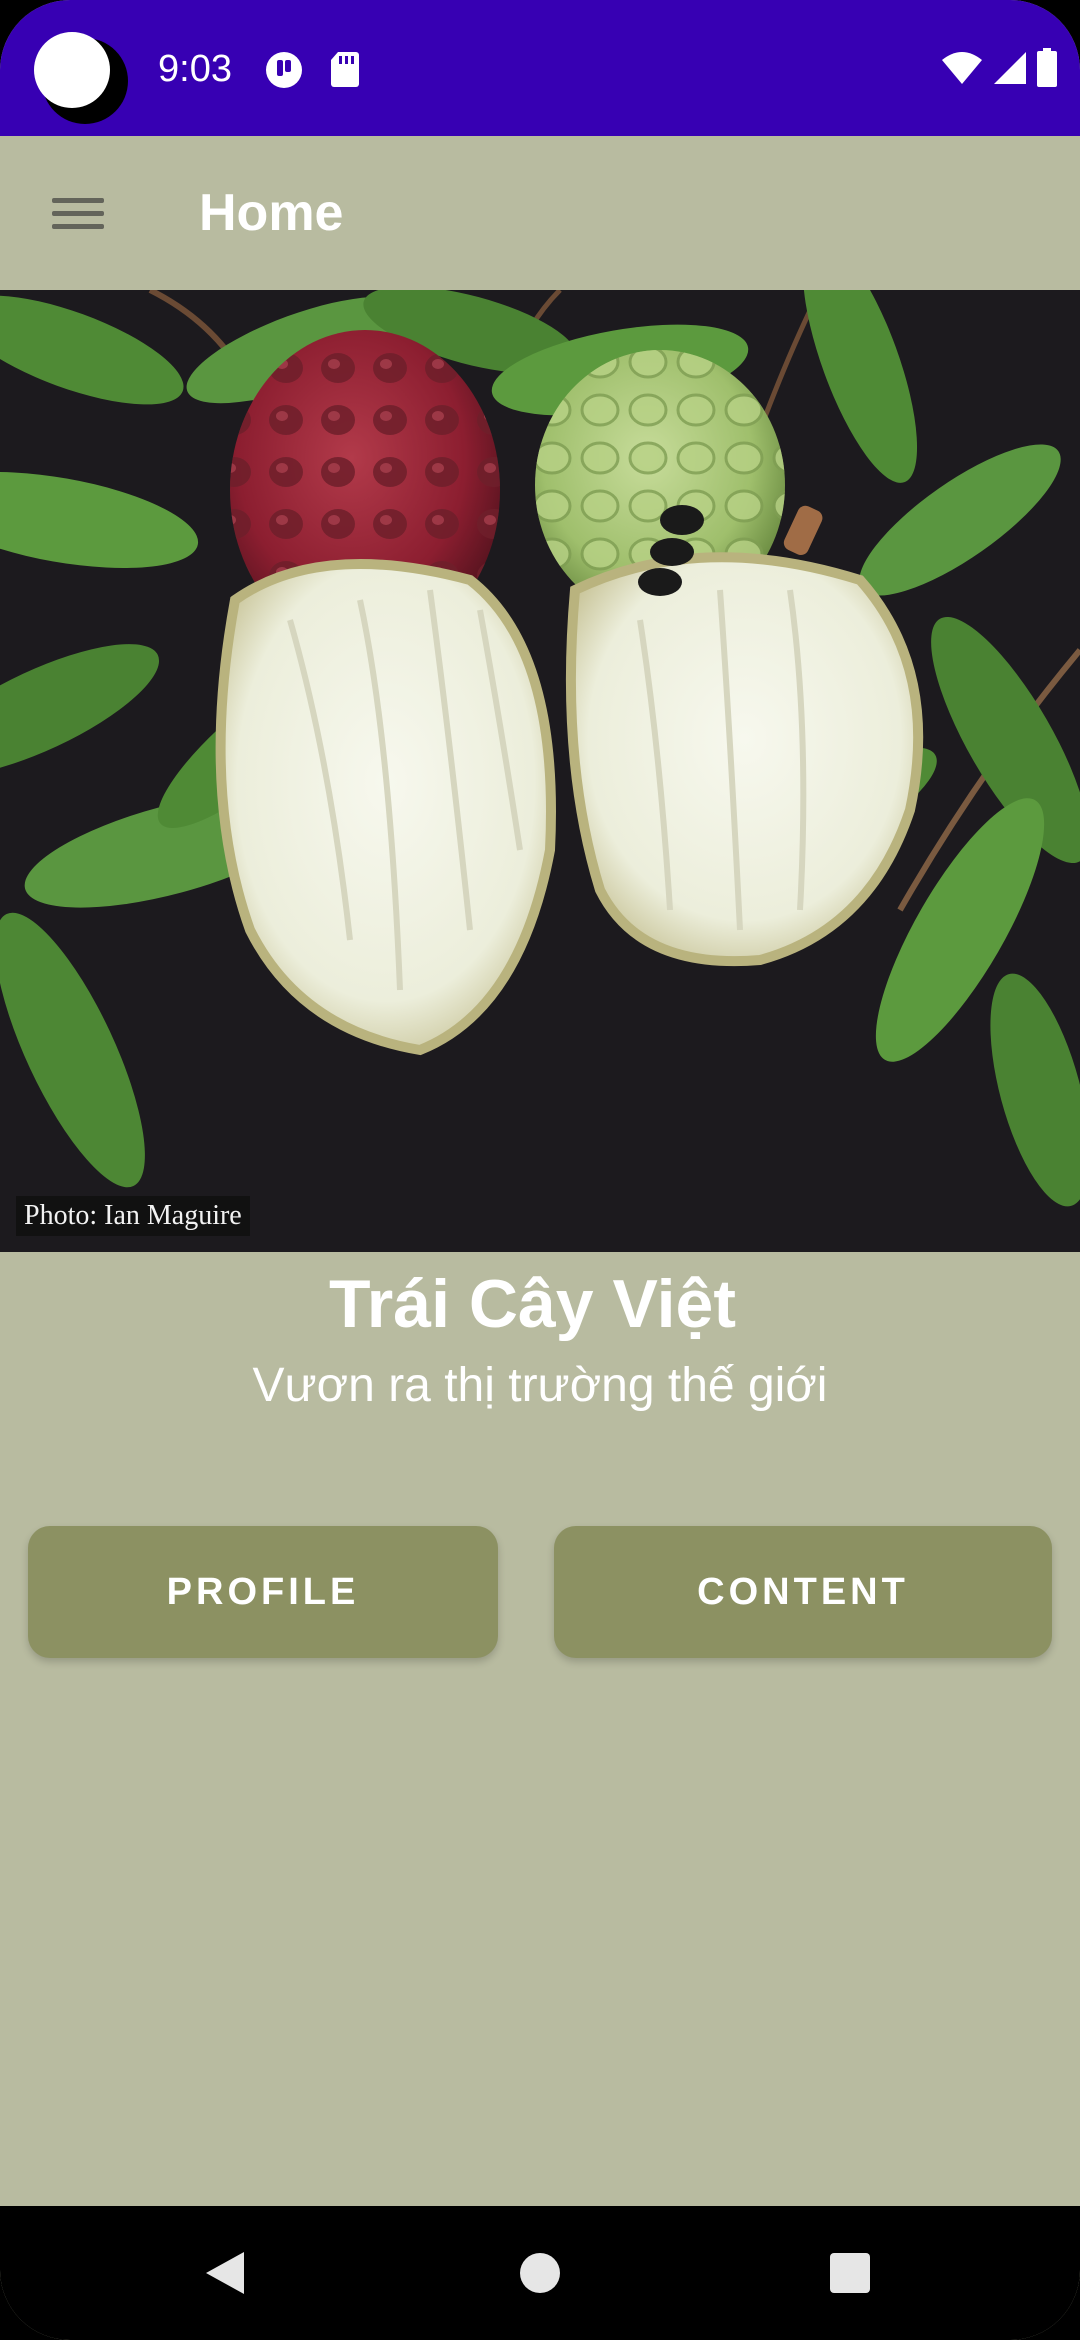  I want to click on battery-icon, so click(1047, 67).